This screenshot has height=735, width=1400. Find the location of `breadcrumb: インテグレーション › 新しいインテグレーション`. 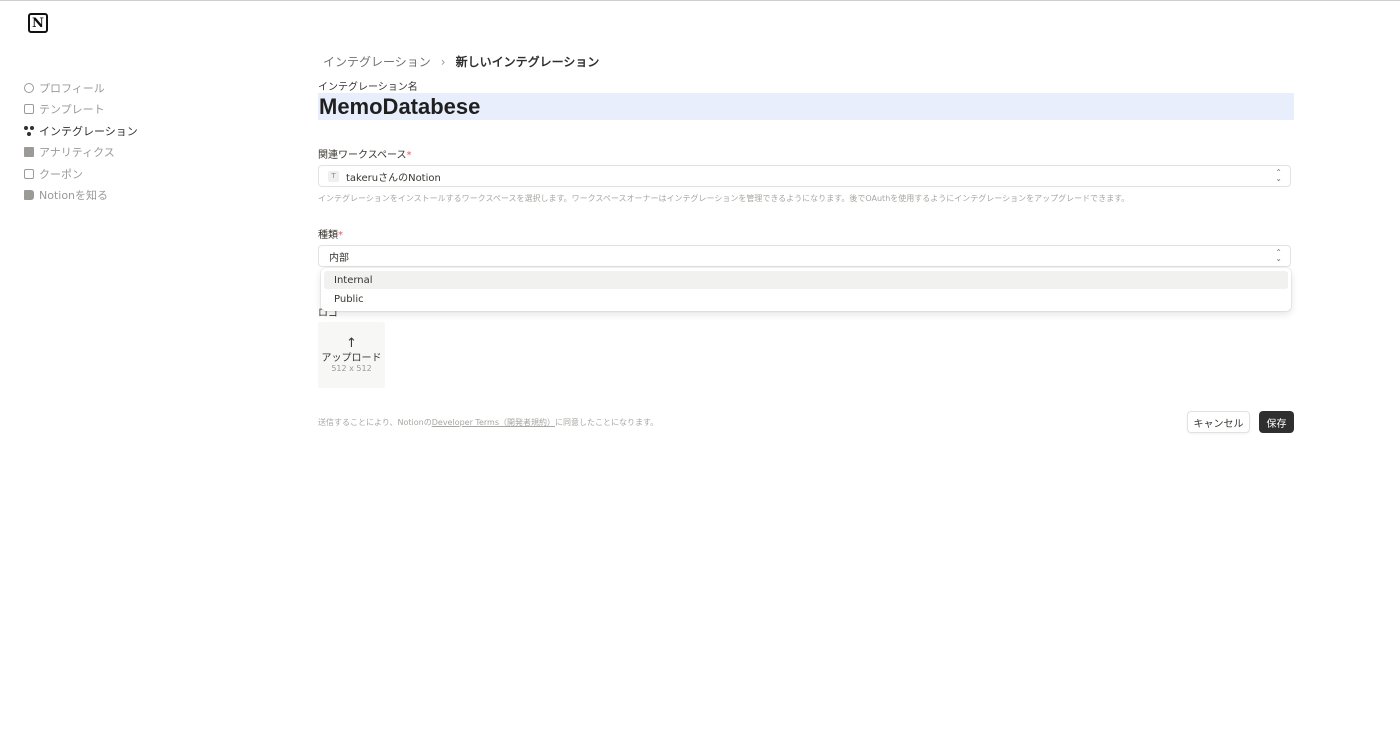

breadcrumb: インテグレーション › 新しいインテグレーション is located at coordinates (461, 61).